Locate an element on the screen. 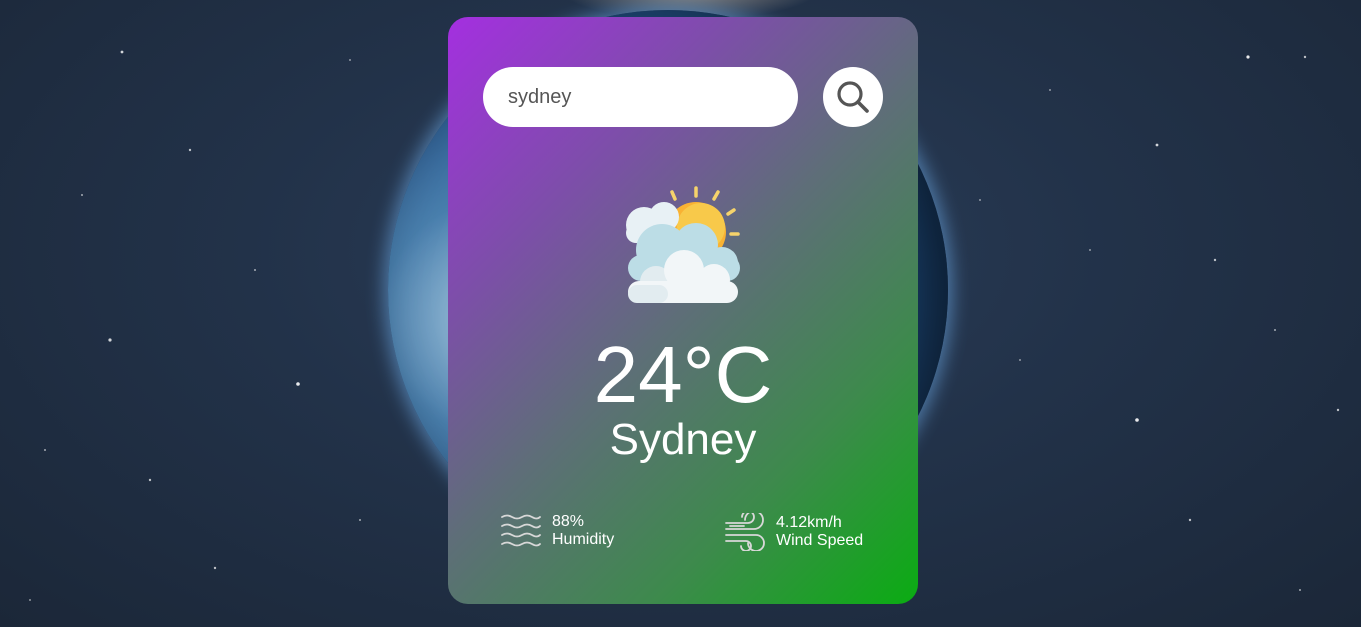 The image size is (1361, 627). temperature: 24°C is located at coordinates (683, 374).